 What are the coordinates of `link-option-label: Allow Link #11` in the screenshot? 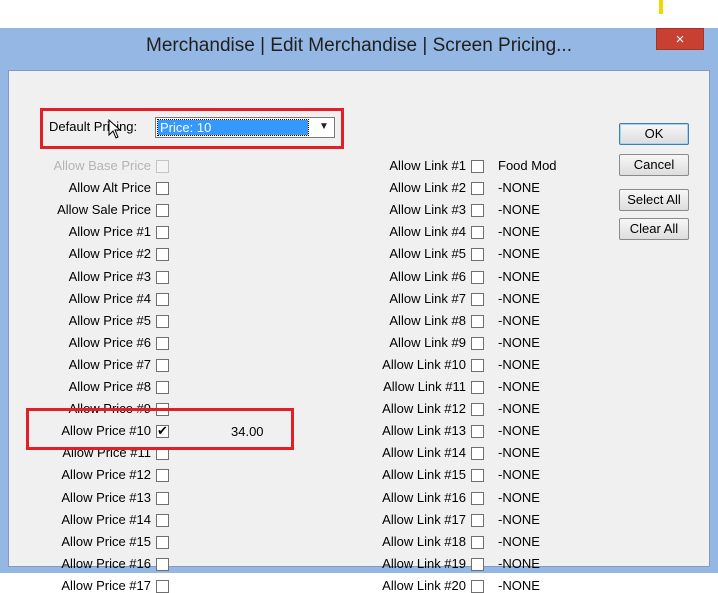 It's located at (424, 386).